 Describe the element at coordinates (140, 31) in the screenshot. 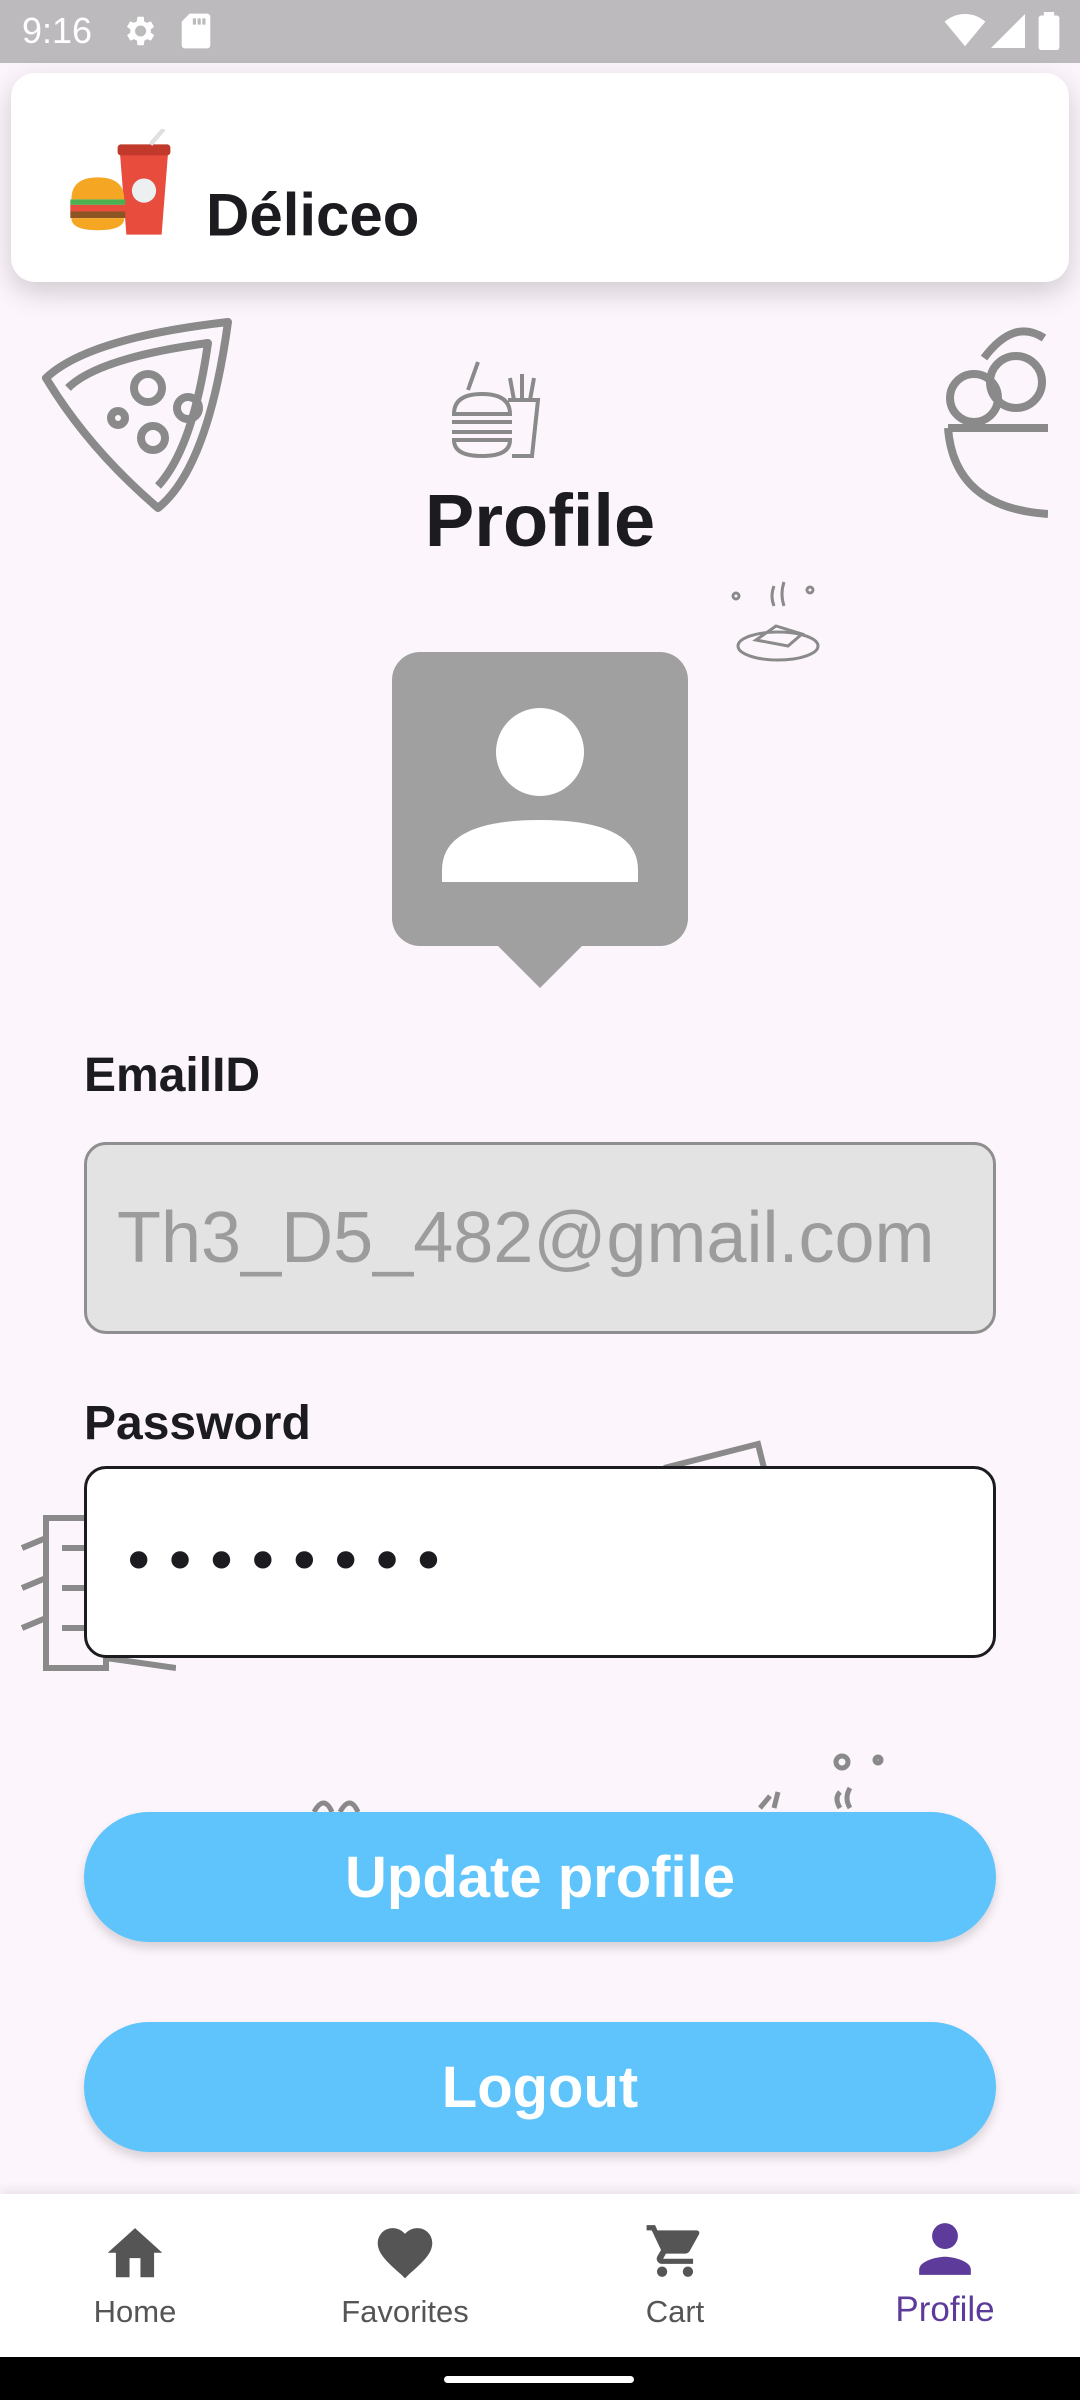

I see `settings-icon` at that location.